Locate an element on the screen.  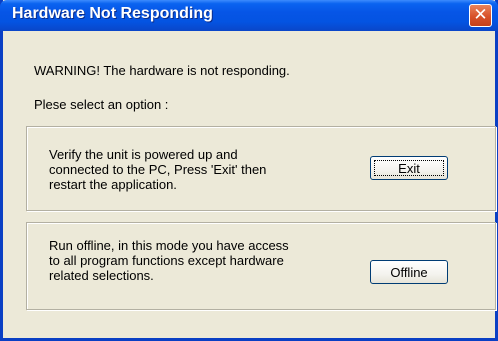
option-prompt: Plese select an option : is located at coordinates (101, 104).